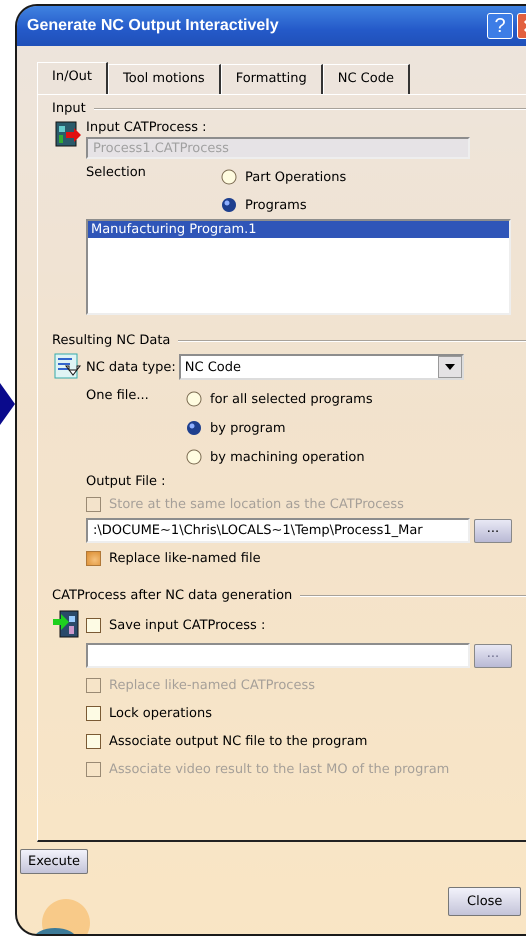  I want to click on section-title: Input, so click(69, 108).